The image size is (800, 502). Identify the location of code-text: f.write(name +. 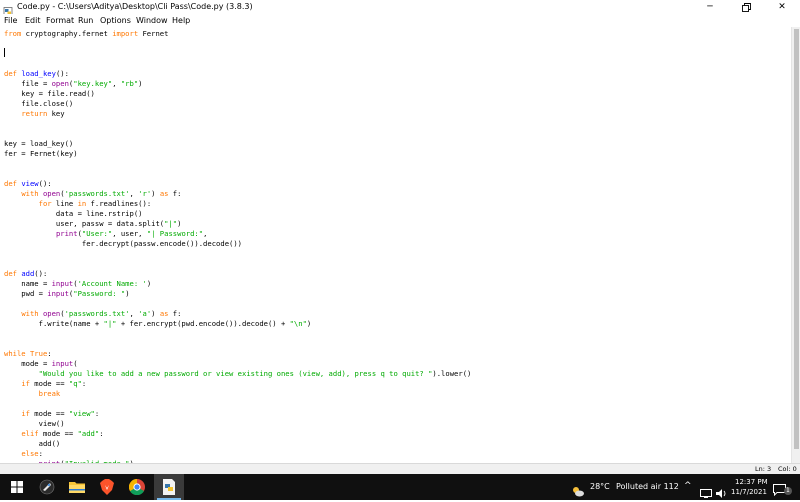
(54, 323).